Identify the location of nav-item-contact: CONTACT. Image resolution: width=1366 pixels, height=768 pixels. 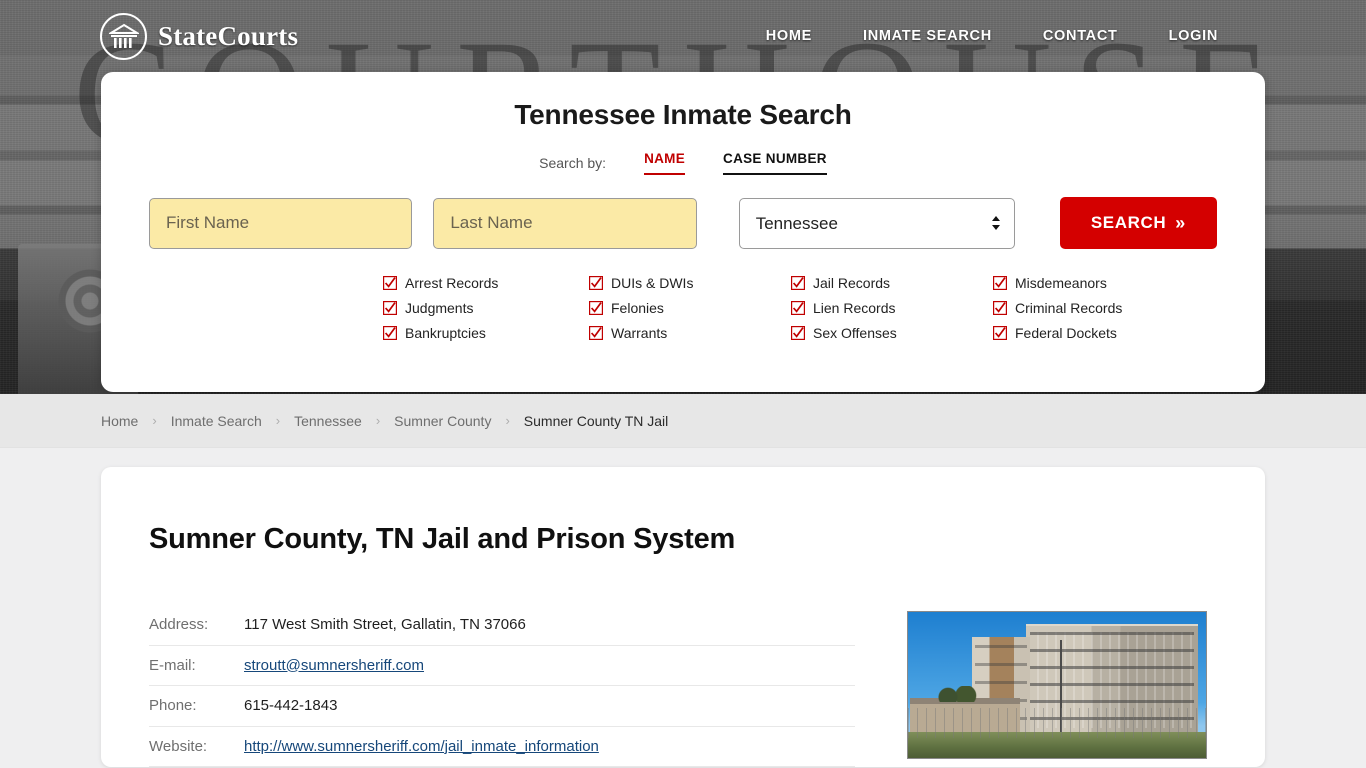
(1080, 36).